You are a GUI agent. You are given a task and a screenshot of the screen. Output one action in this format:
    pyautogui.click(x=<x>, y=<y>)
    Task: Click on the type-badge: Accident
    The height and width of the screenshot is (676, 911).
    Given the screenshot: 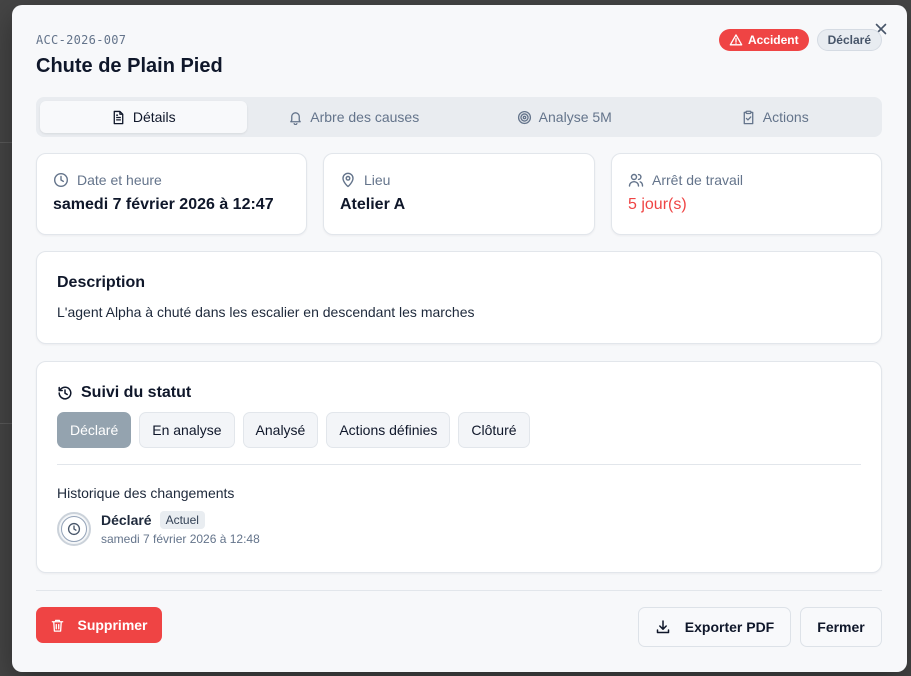 What is the action you would take?
    pyautogui.click(x=763, y=40)
    